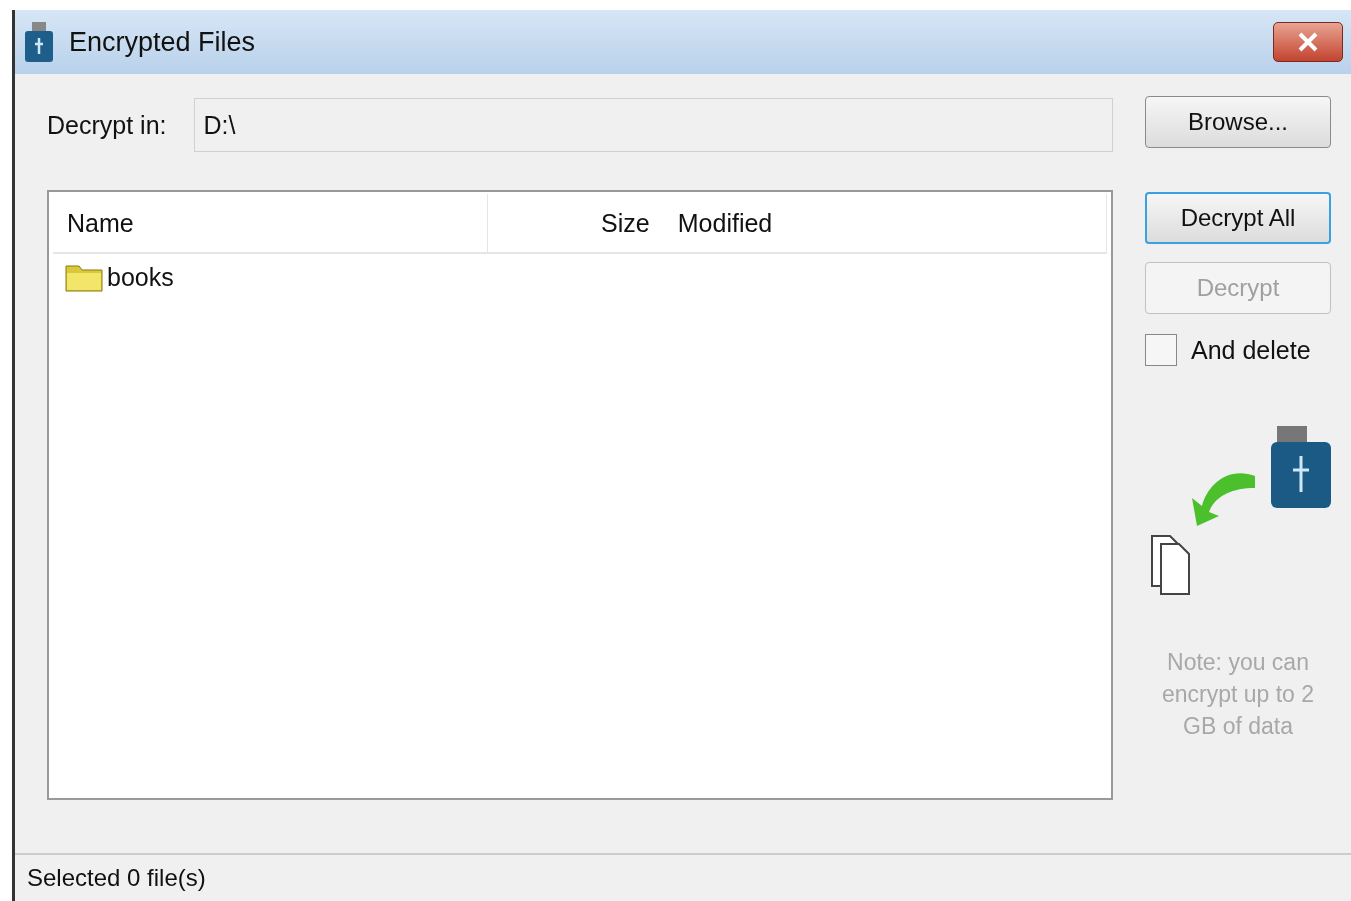 This screenshot has height=901, width=1351. I want to click on close-button, so click(1308, 42).